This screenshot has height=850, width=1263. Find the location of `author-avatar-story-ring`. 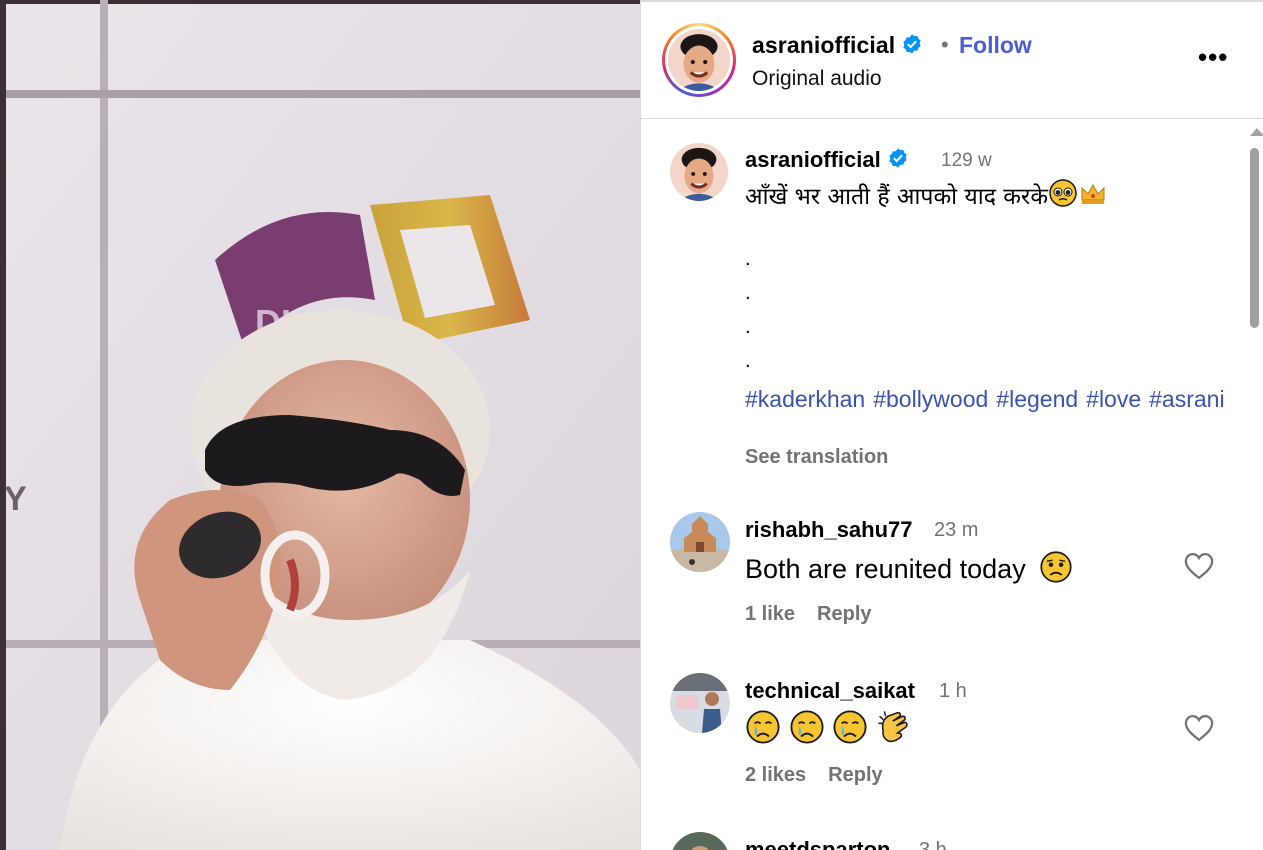

author-avatar-story-ring is located at coordinates (699, 60).